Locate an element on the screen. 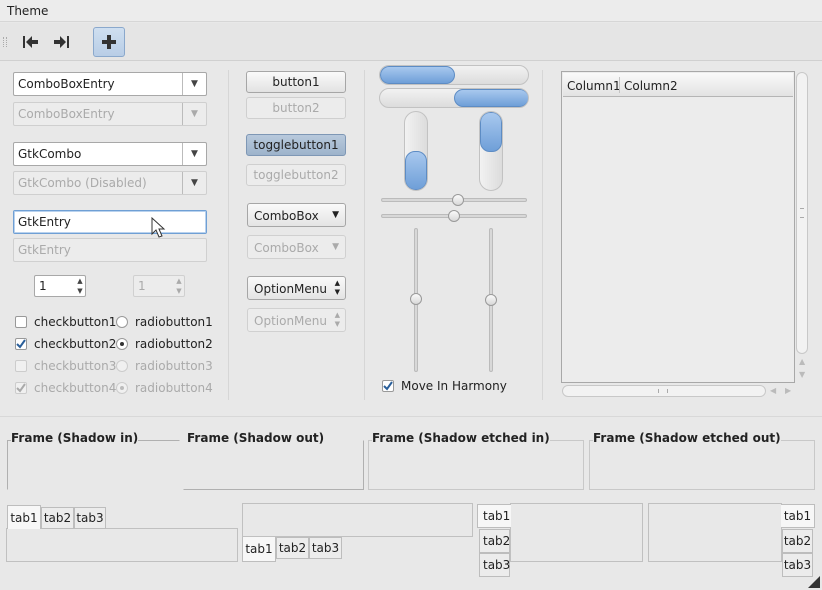 The width and height of the screenshot is (822, 590). radio-dot-icon is located at coordinates (122, 388).